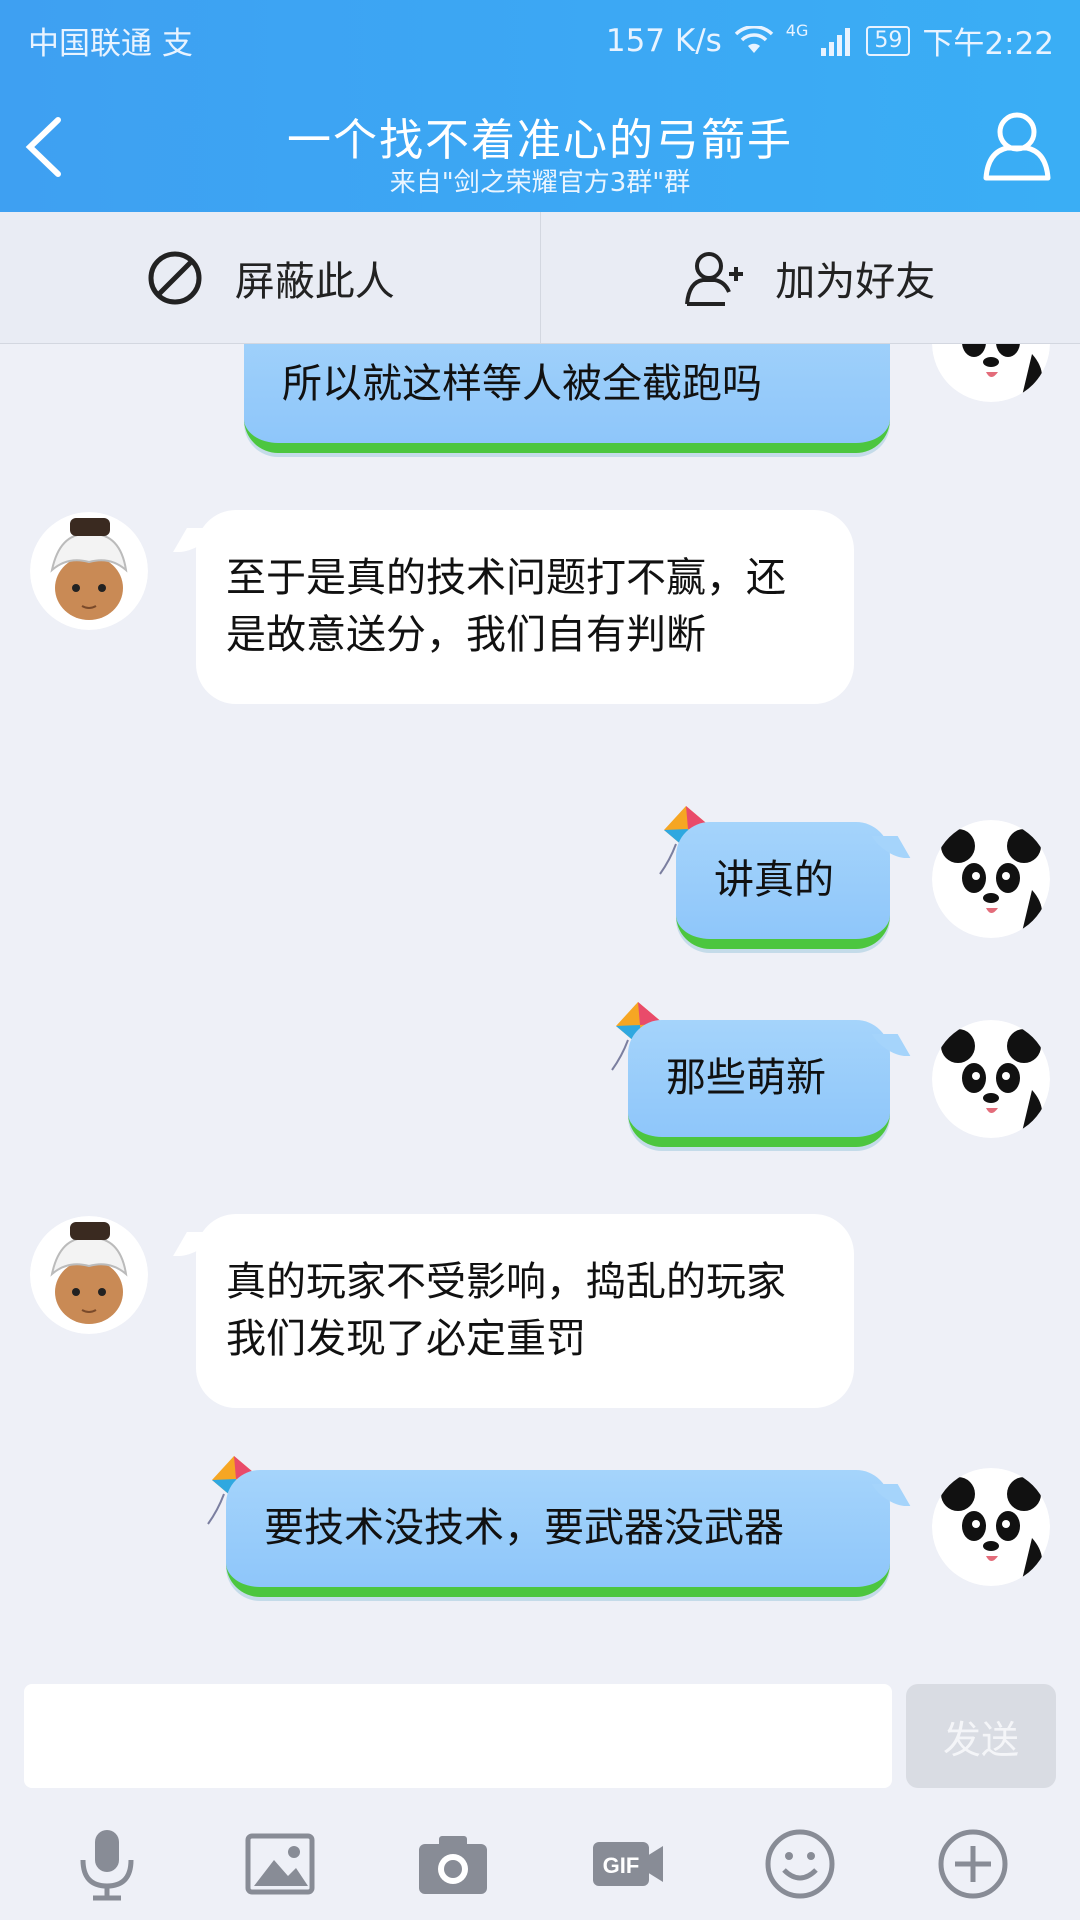 Image resolution: width=1080 pixels, height=1920 pixels. What do you see at coordinates (797, 30) in the screenshot?
I see `network-type: 4G` at bounding box center [797, 30].